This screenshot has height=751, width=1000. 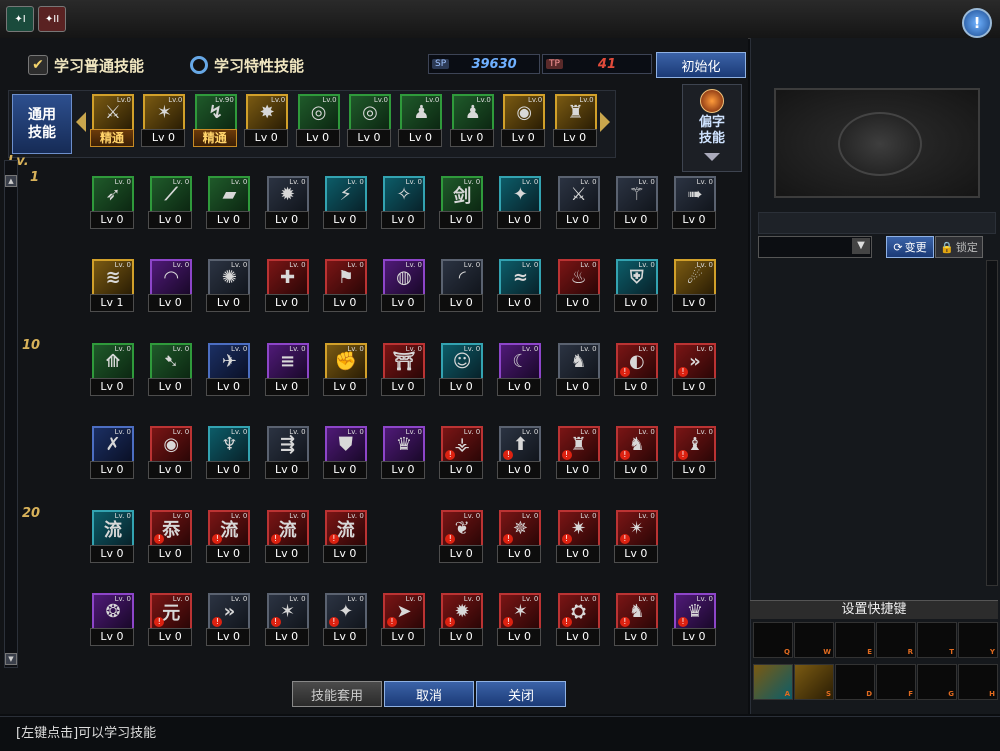 I want to click on common-skill-slot: ◉ Lv.0 Lv 0, so click(x=523, y=122).